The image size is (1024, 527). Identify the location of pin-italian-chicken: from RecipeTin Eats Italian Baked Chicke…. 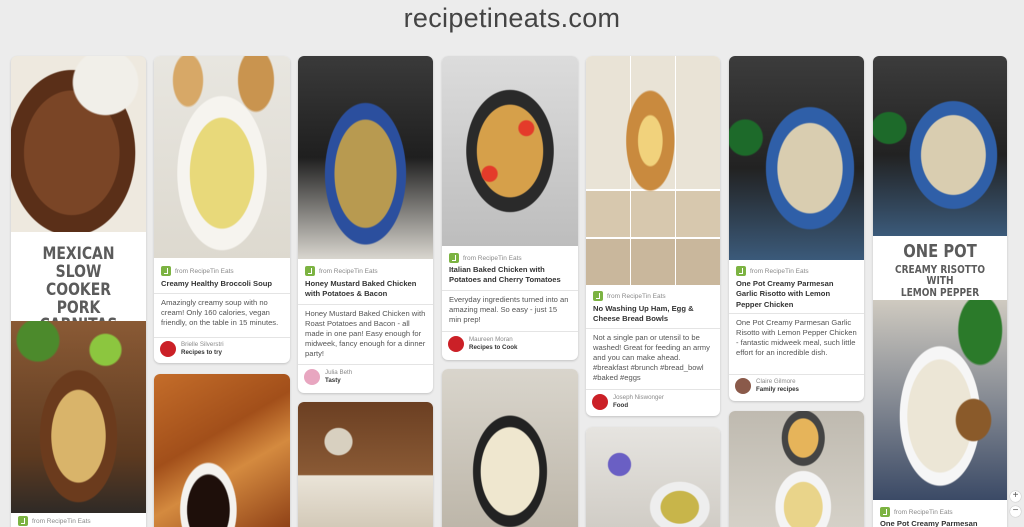
(510, 208).